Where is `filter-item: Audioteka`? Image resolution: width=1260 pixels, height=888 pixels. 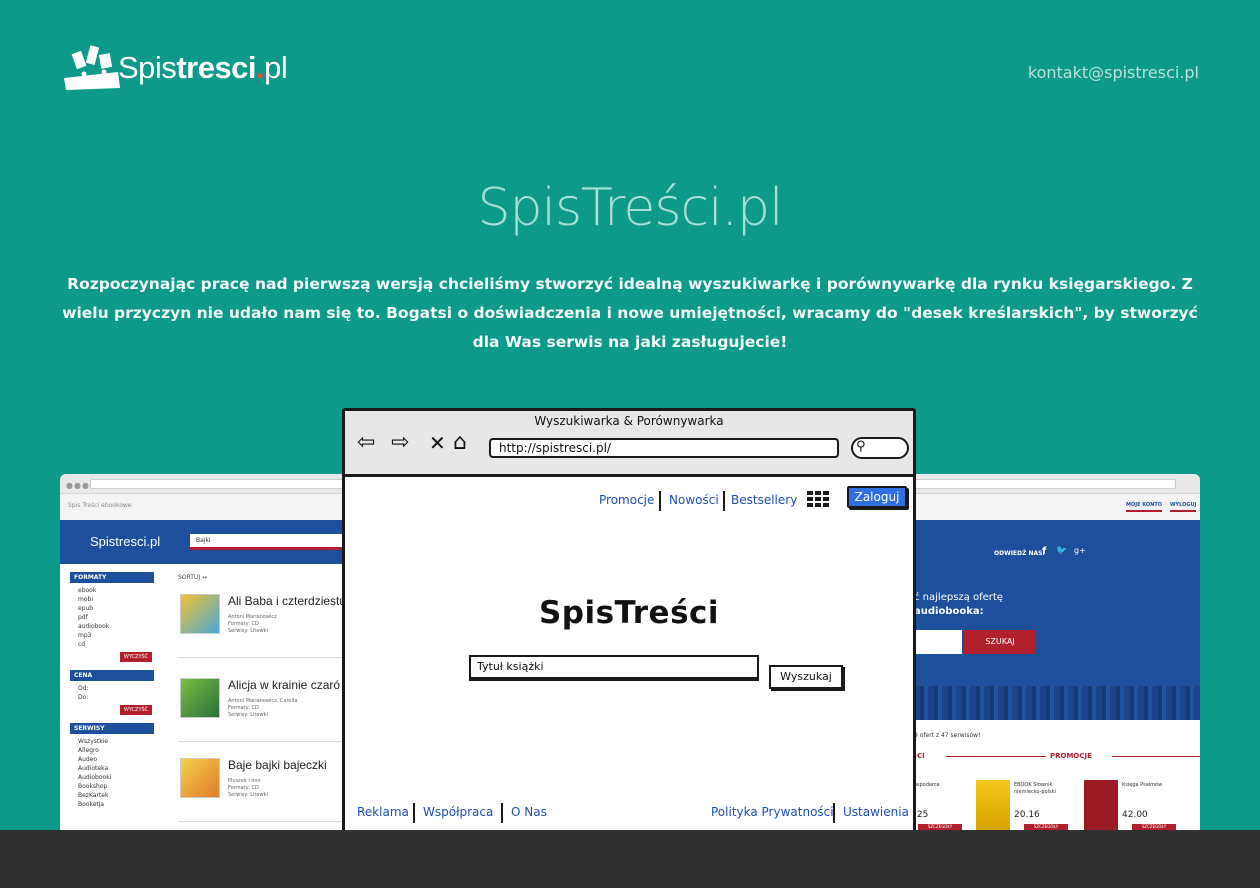
filter-item: Audioteka is located at coordinates (93, 768).